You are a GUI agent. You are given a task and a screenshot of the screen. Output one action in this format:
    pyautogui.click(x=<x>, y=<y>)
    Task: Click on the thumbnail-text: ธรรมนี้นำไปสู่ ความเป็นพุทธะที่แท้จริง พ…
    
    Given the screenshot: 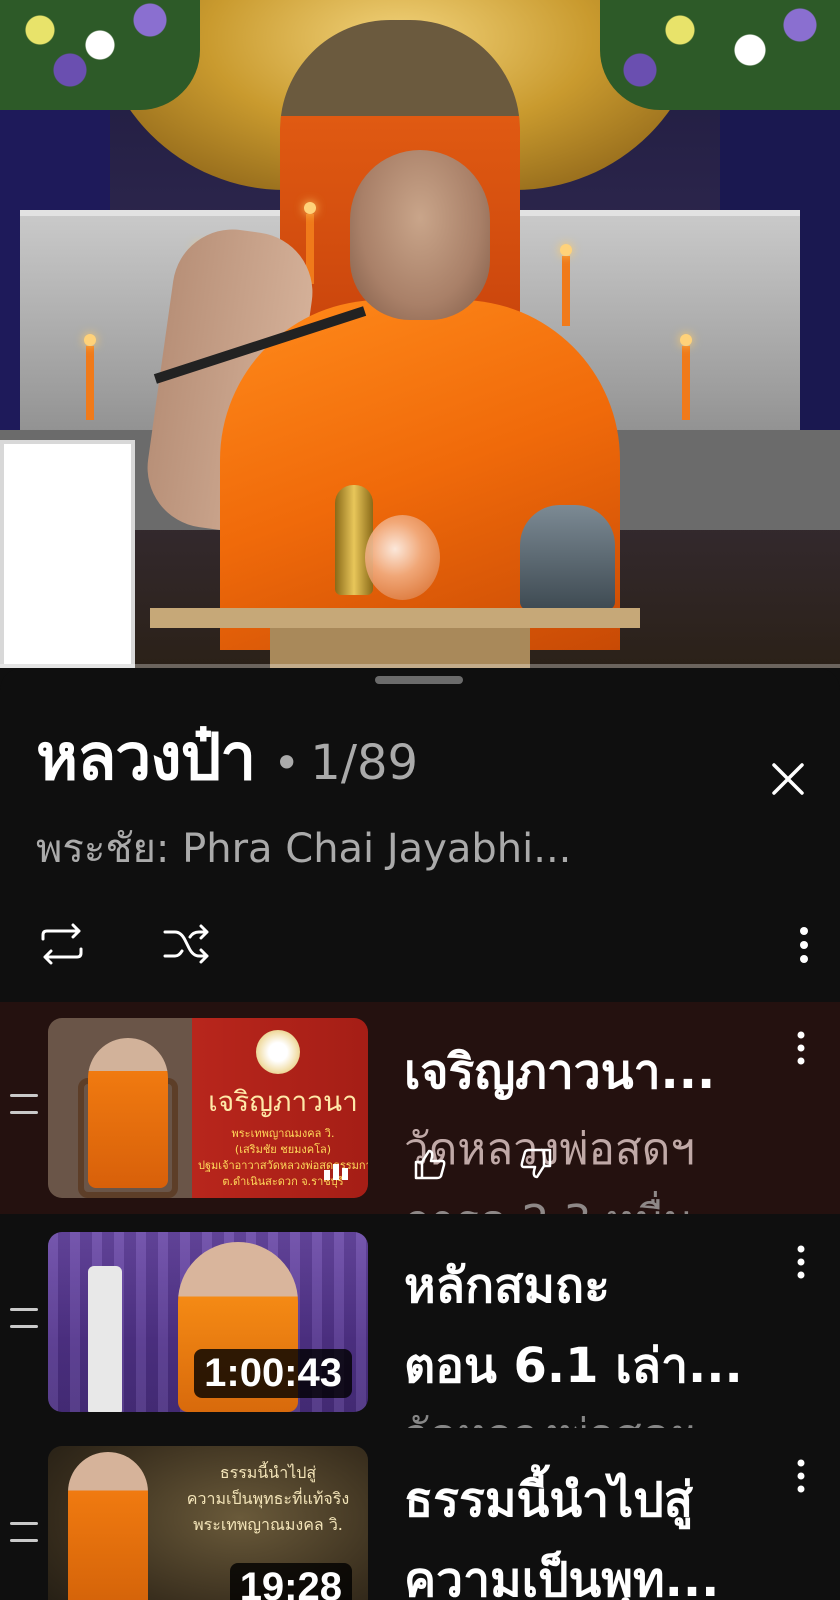 What is the action you would take?
    pyautogui.click(x=268, y=1498)
    